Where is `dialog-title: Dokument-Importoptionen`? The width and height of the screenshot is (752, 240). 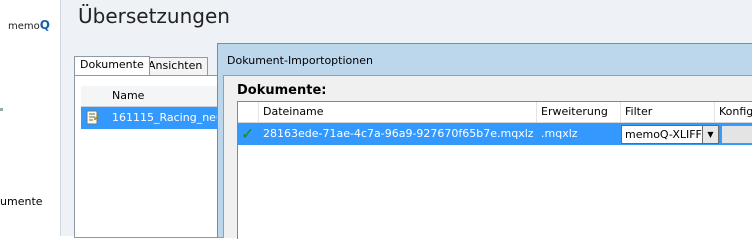 dialog-title: Dokument-Importoptionen is located at coordinates (300, 60).